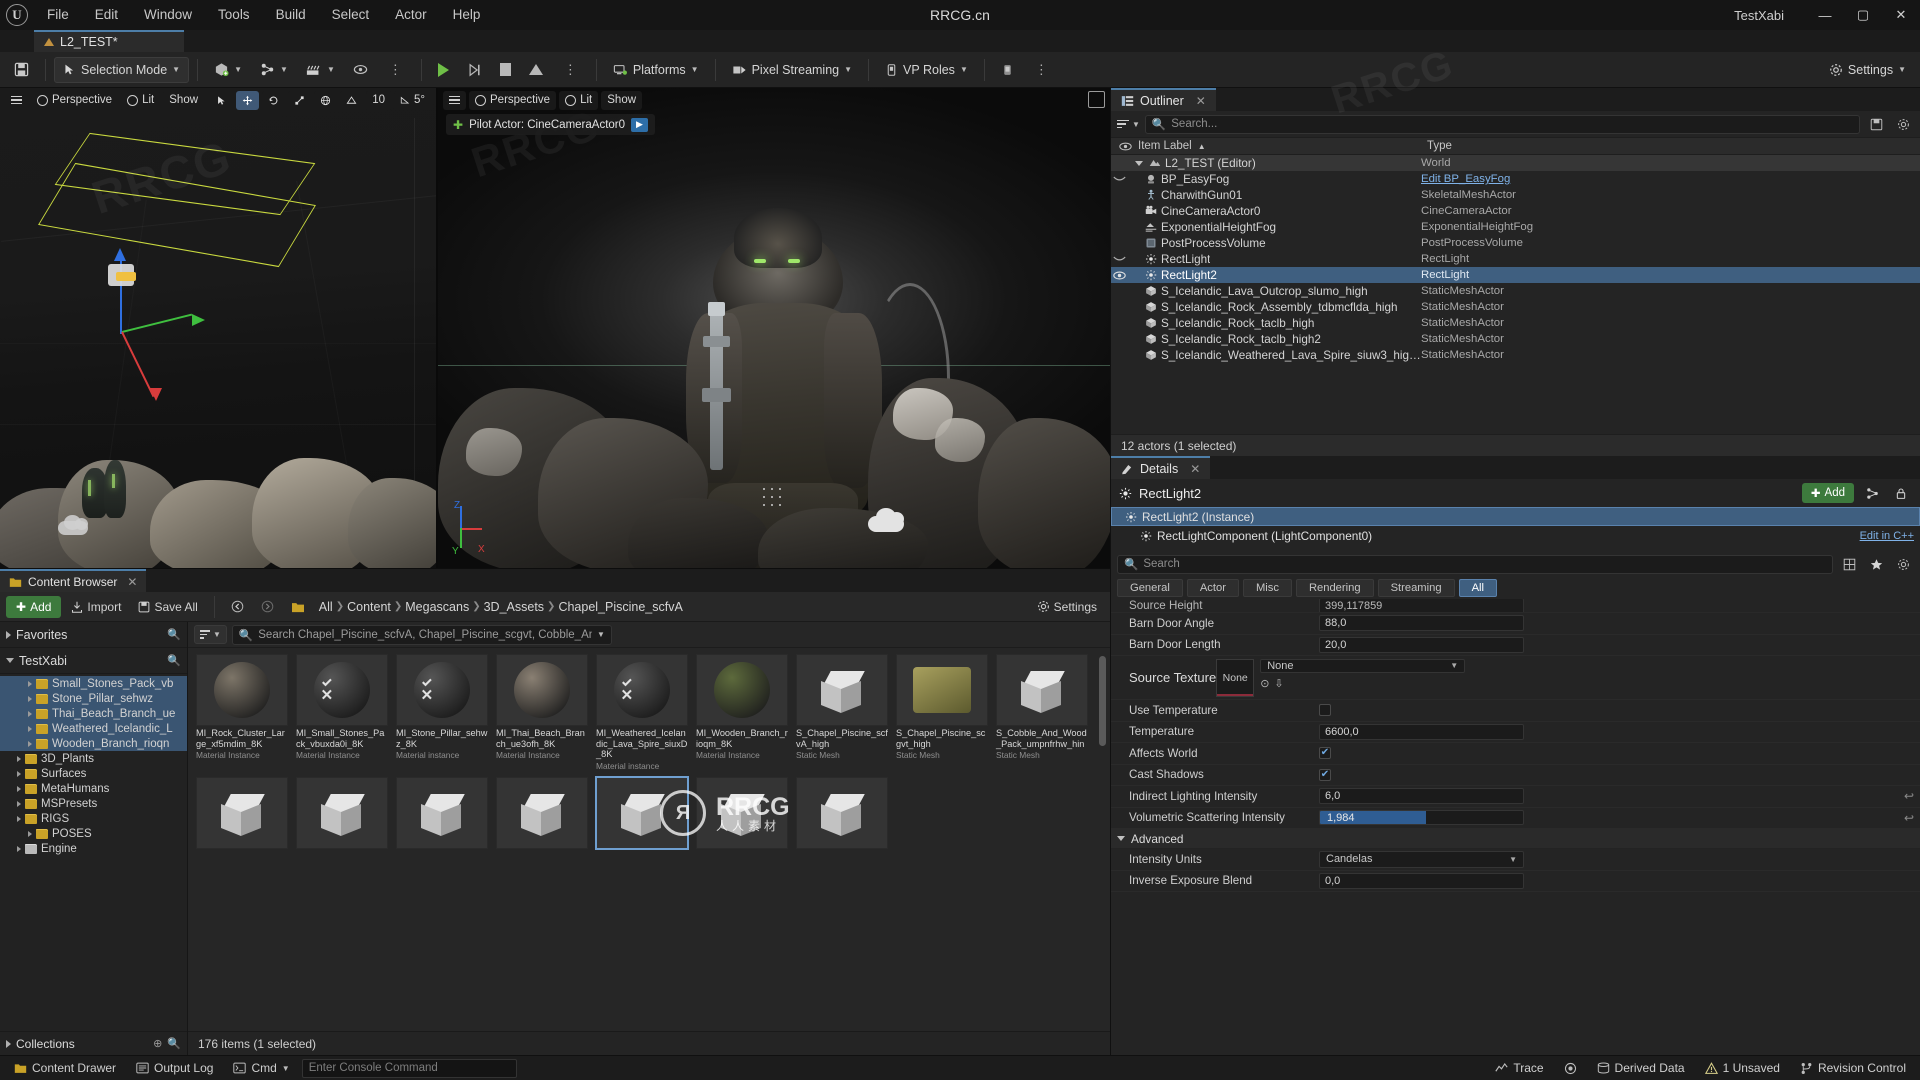  Describe the element at coordinates (1278, 683) in the screenshot. I see `use-selected-asset-icon: ⇩` at that location.